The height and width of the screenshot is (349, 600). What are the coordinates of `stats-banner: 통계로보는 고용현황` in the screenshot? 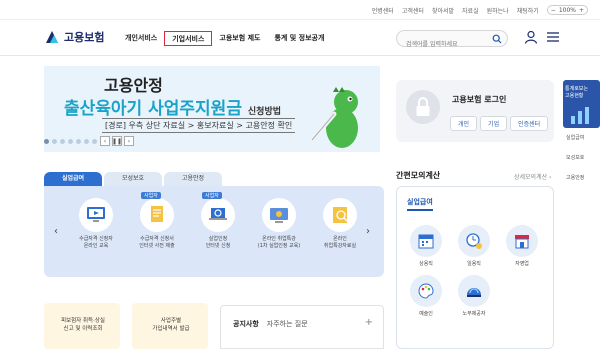 It's located at (581, 104).